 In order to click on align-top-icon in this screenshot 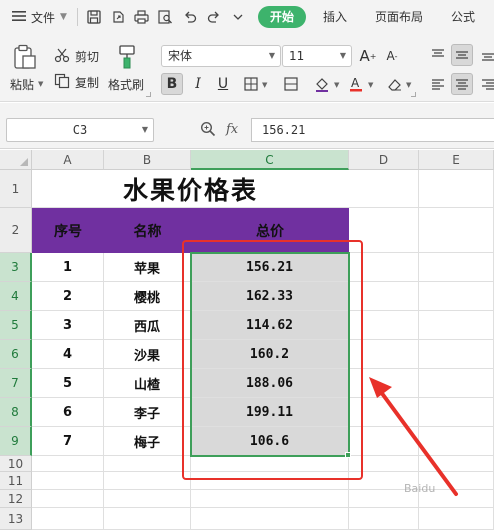, I will do `click(438, 55)`.